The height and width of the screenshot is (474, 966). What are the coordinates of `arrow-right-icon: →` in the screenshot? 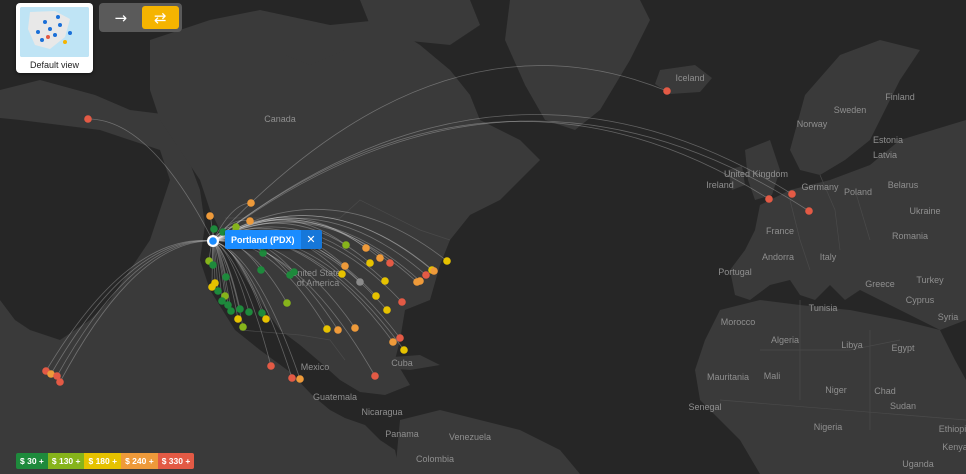 It's located at (121, 17).